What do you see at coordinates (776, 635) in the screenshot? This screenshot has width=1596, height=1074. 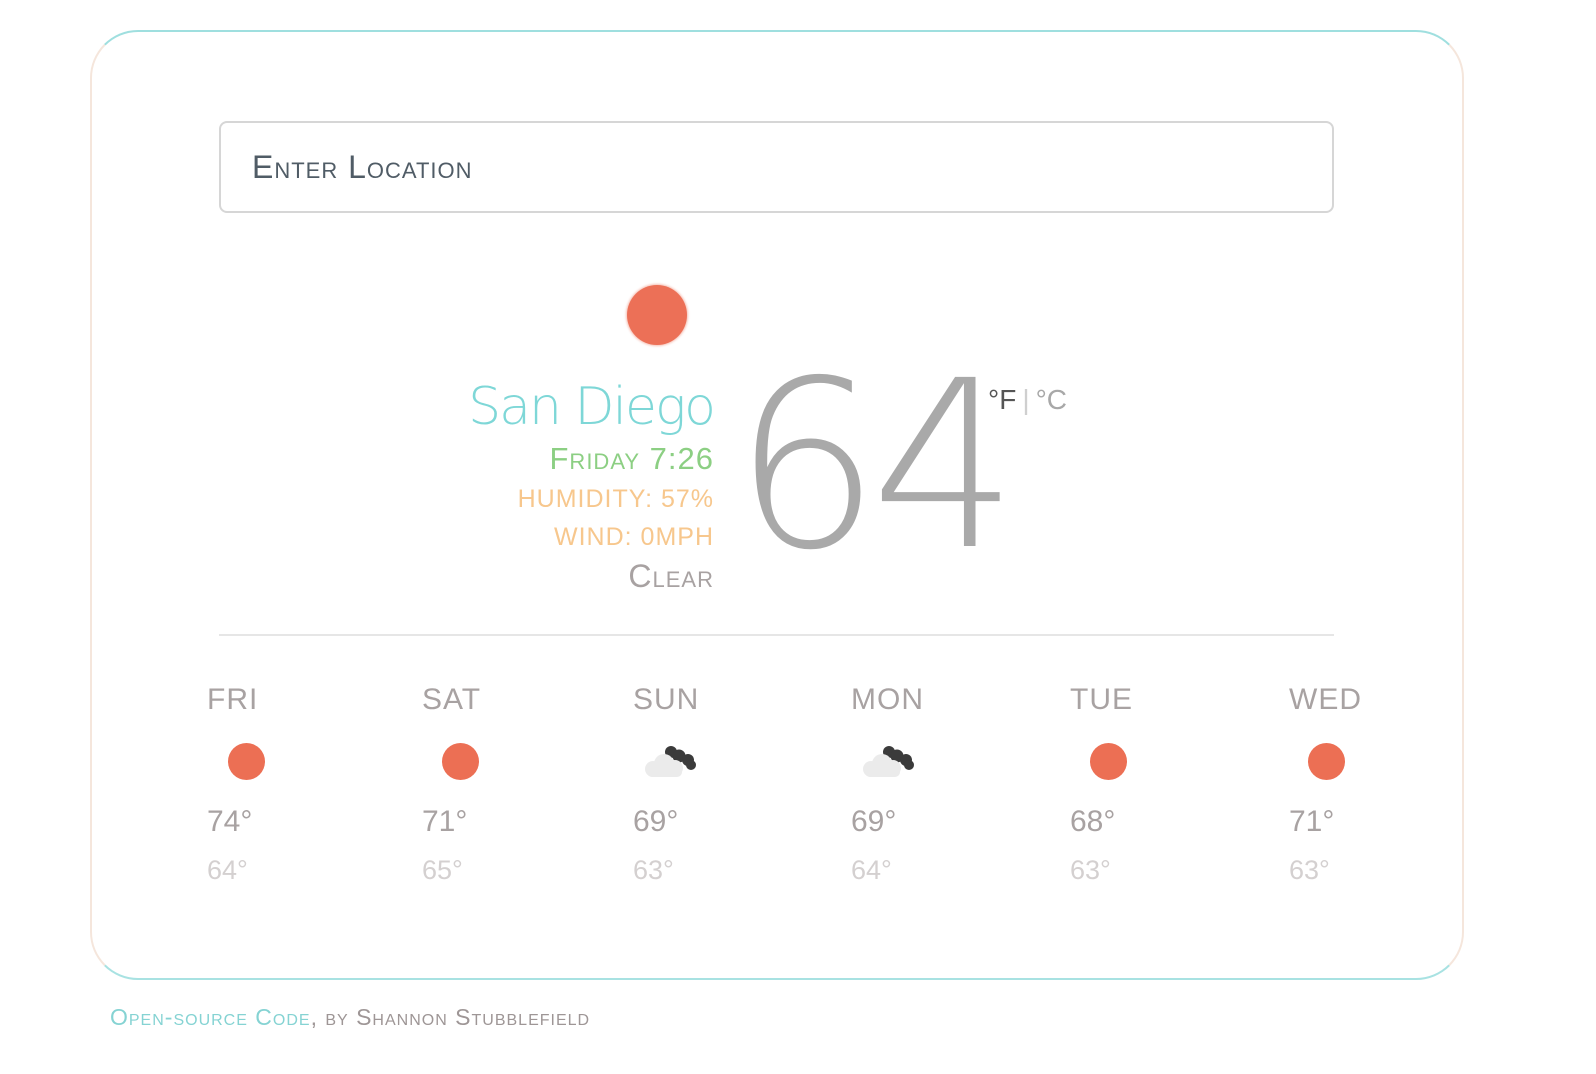 I see `divider` at bounding box center [776, 635].